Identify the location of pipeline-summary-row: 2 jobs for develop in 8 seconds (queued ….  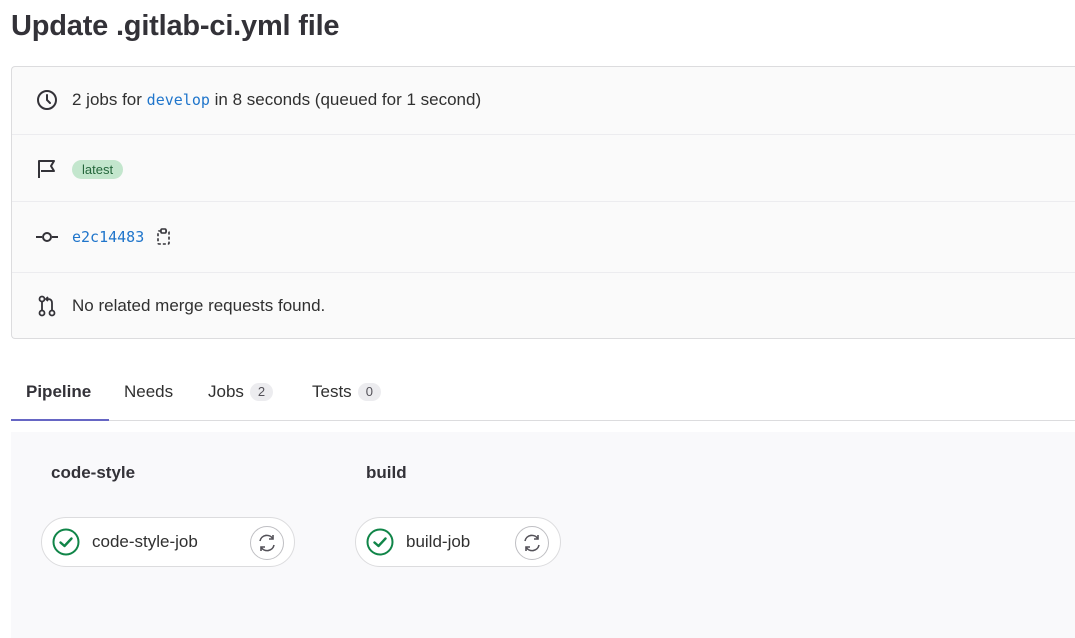
(543, 100).